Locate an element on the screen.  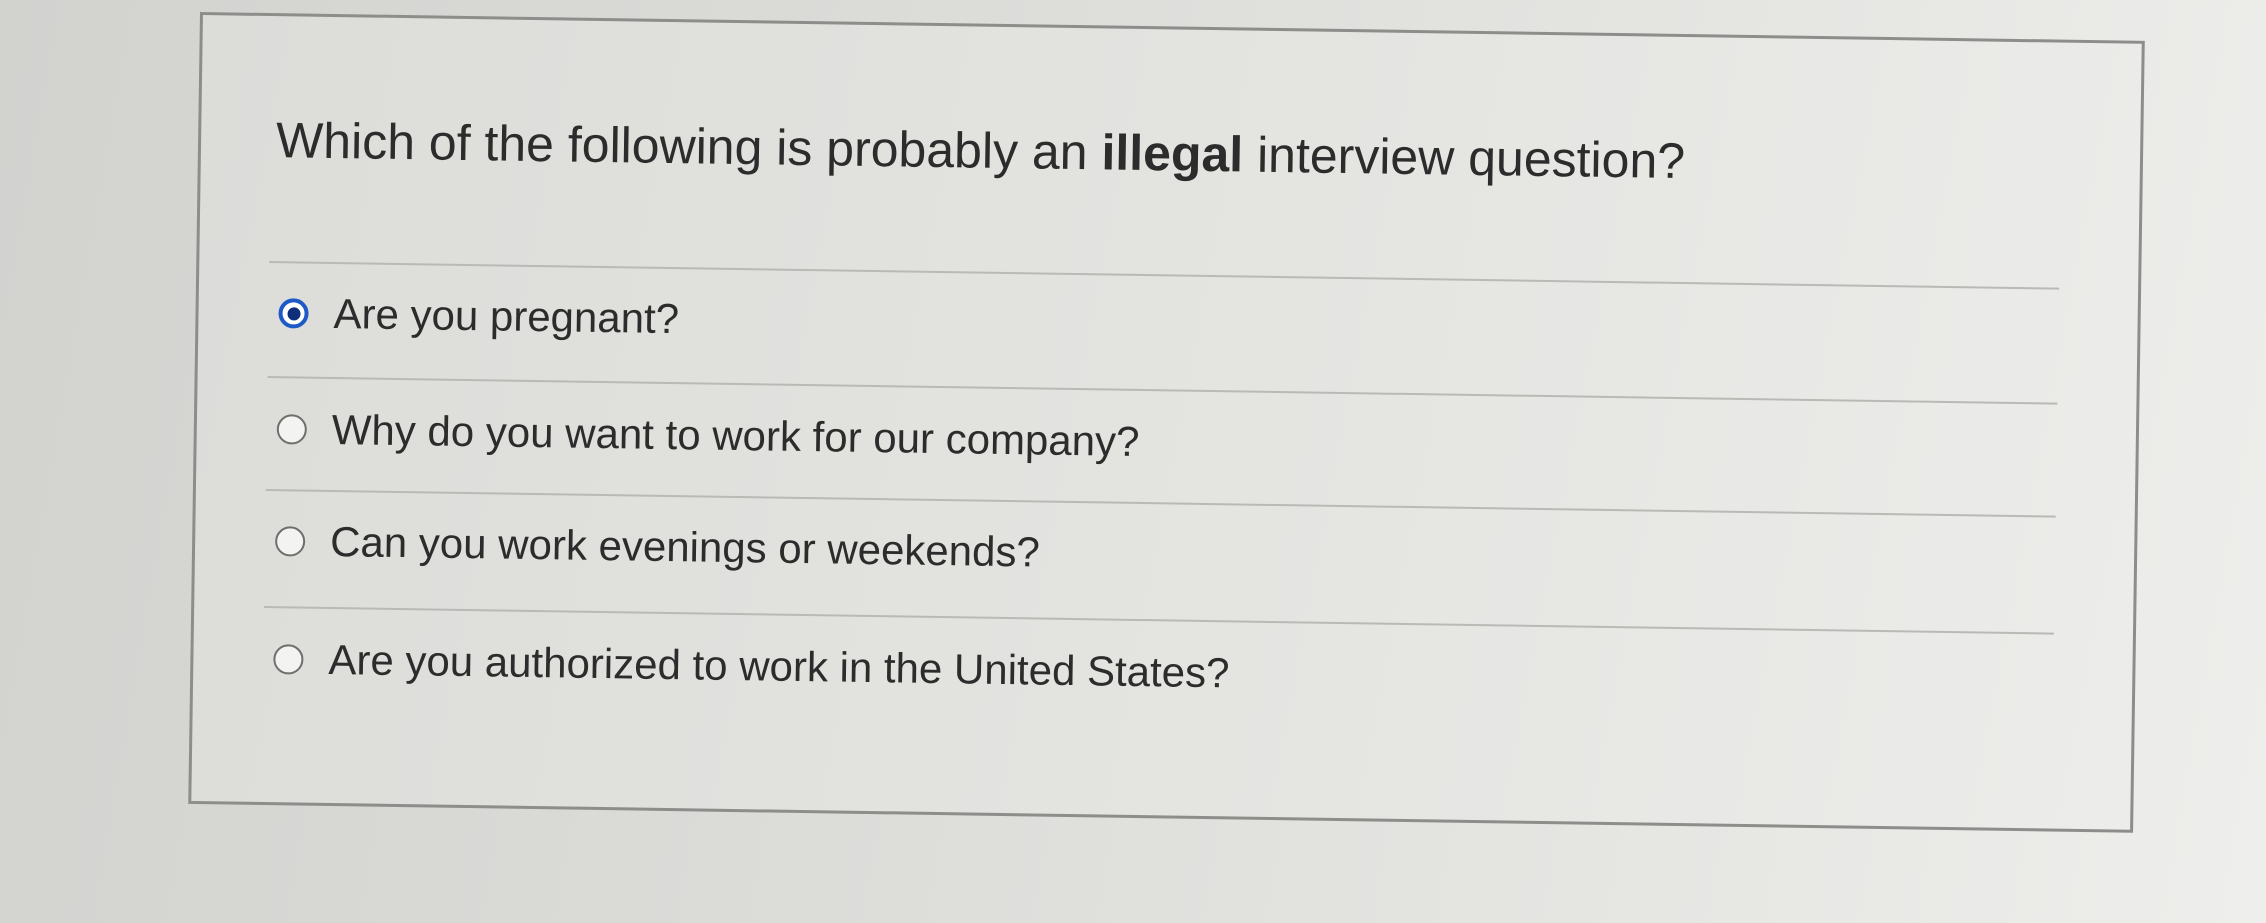
question-prefix: Which of the following is probably an is located at coordinates (688, 146).